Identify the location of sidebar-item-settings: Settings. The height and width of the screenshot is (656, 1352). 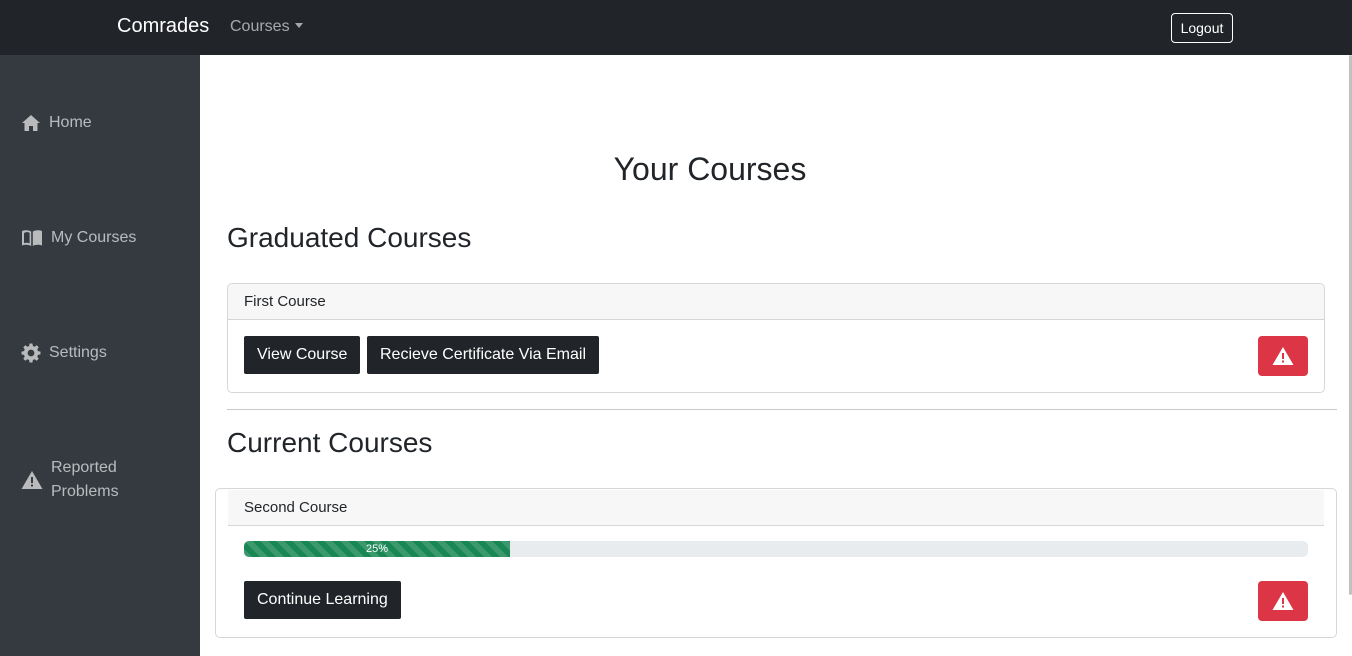
(64, 353).